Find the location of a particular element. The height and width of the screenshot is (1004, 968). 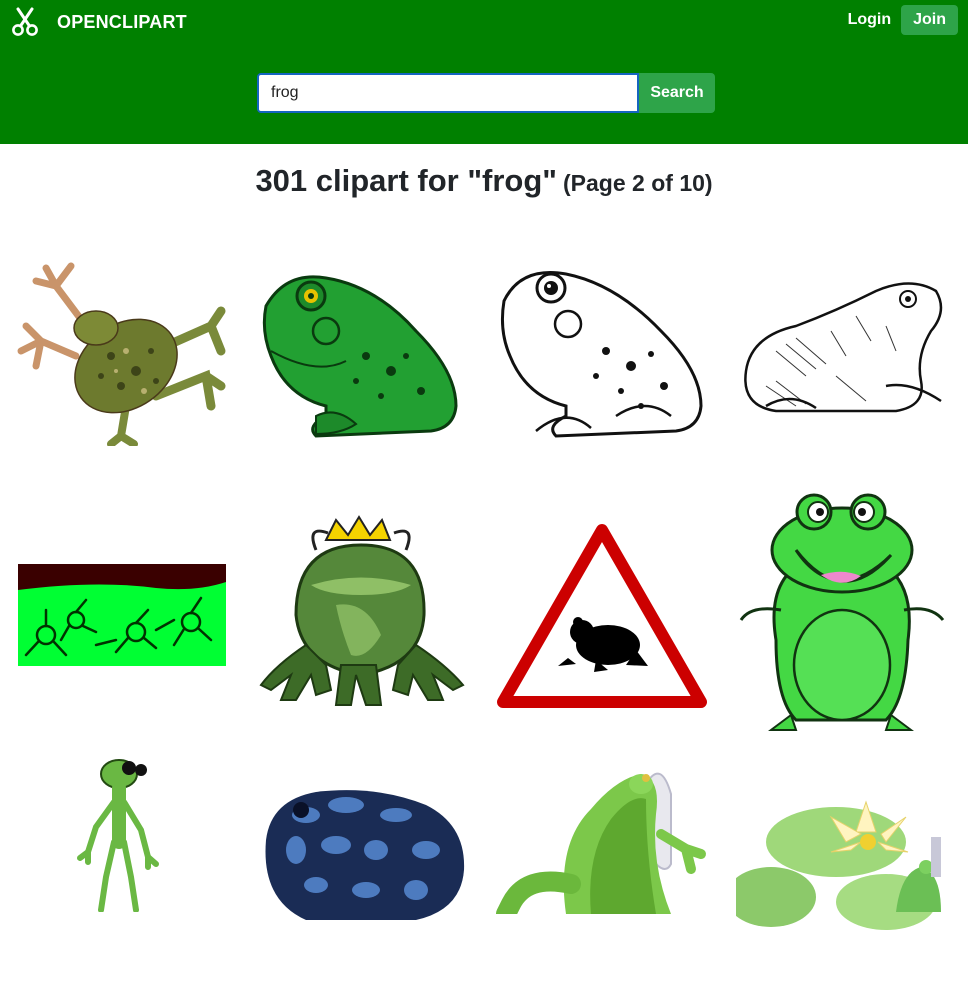

sketched-toad-image is located at coordinates (843, 347).